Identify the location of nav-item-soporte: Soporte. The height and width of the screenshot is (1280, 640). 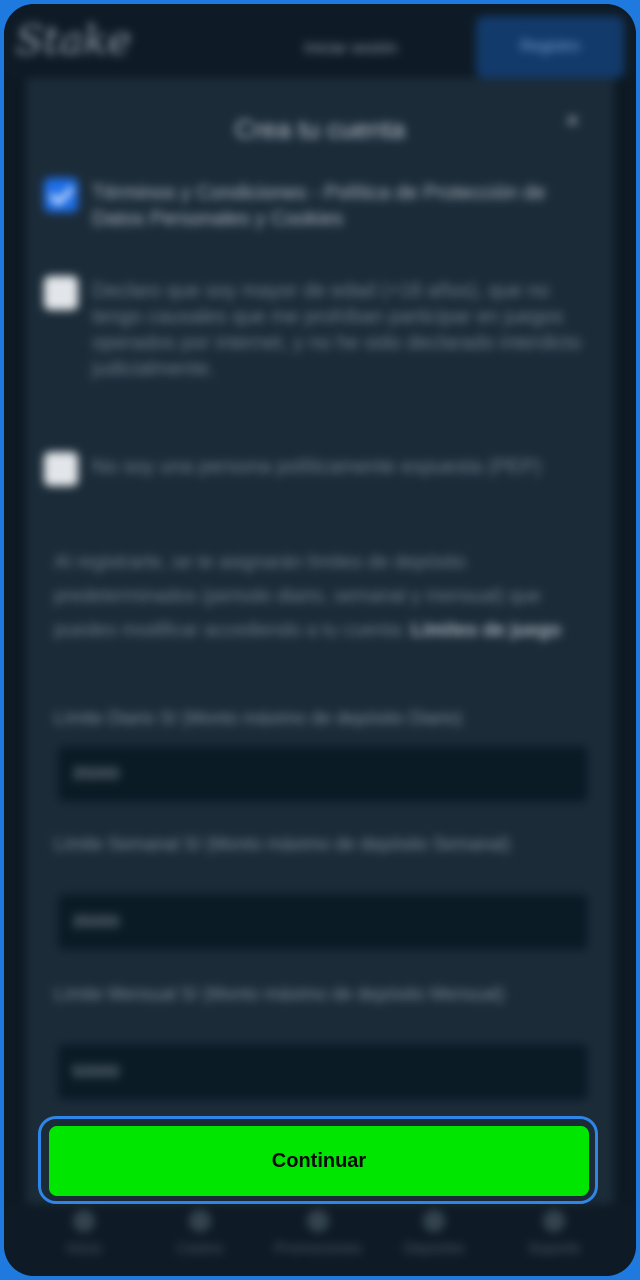
(554, 1233).